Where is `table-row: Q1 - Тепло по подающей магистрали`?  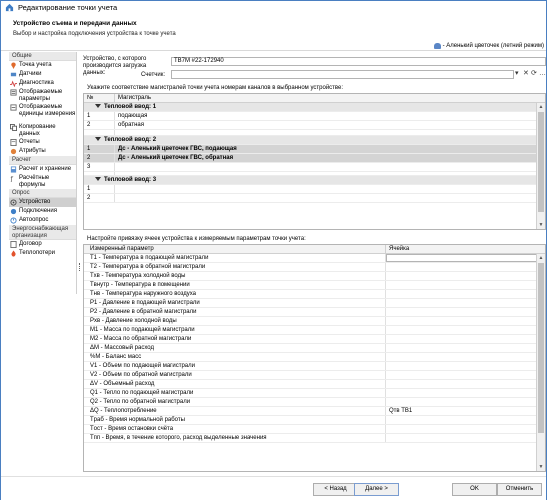
table-row: Q1 - Тепло по подающей магистрали is located at coordinates (314, 393).